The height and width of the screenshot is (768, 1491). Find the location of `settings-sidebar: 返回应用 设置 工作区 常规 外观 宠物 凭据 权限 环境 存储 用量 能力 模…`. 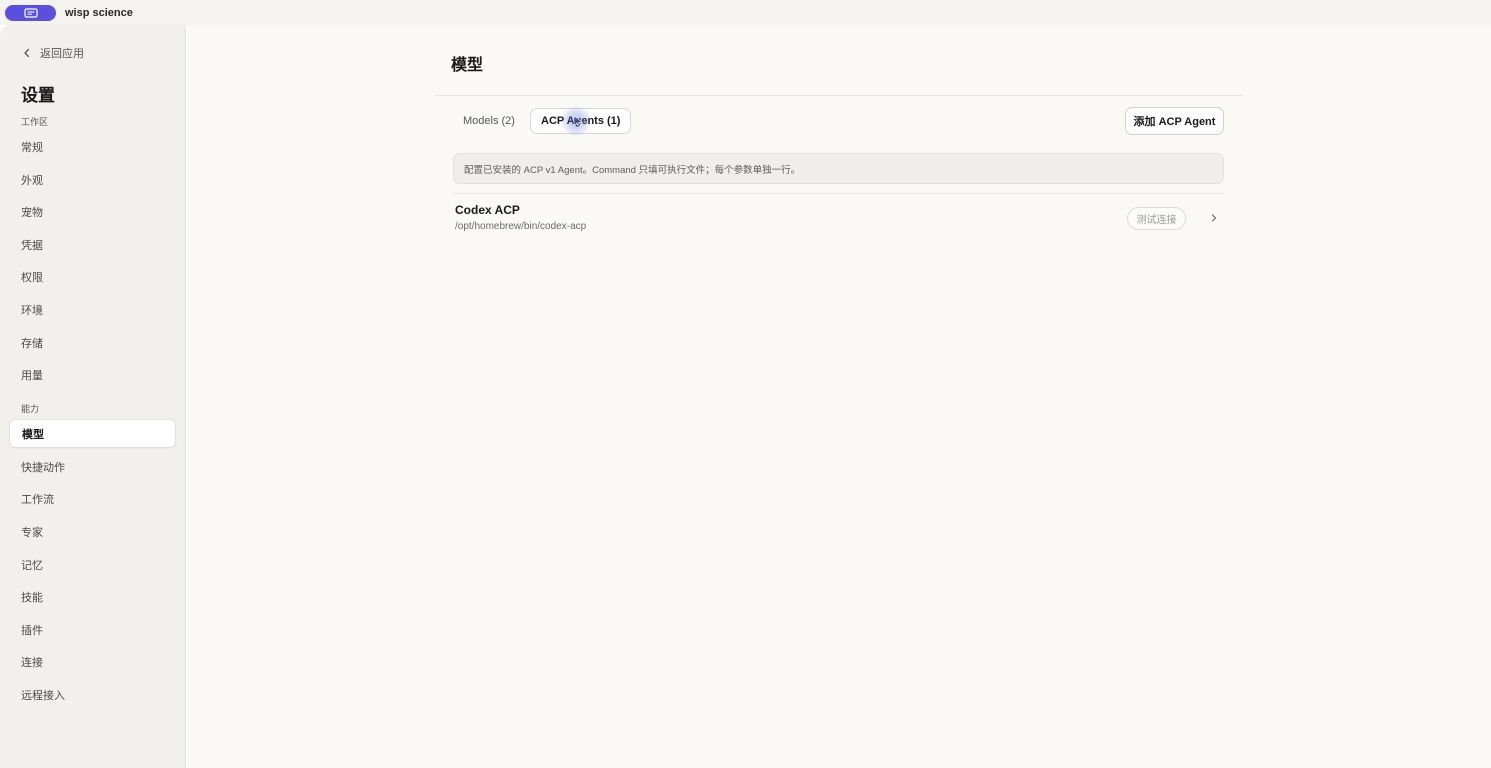

settings-sidebar: 返回应用 设置 工作区 常规 外观 宠物 凭据 权限 环境 存储 用量 能力 模… is located at coordinates (93, 396).